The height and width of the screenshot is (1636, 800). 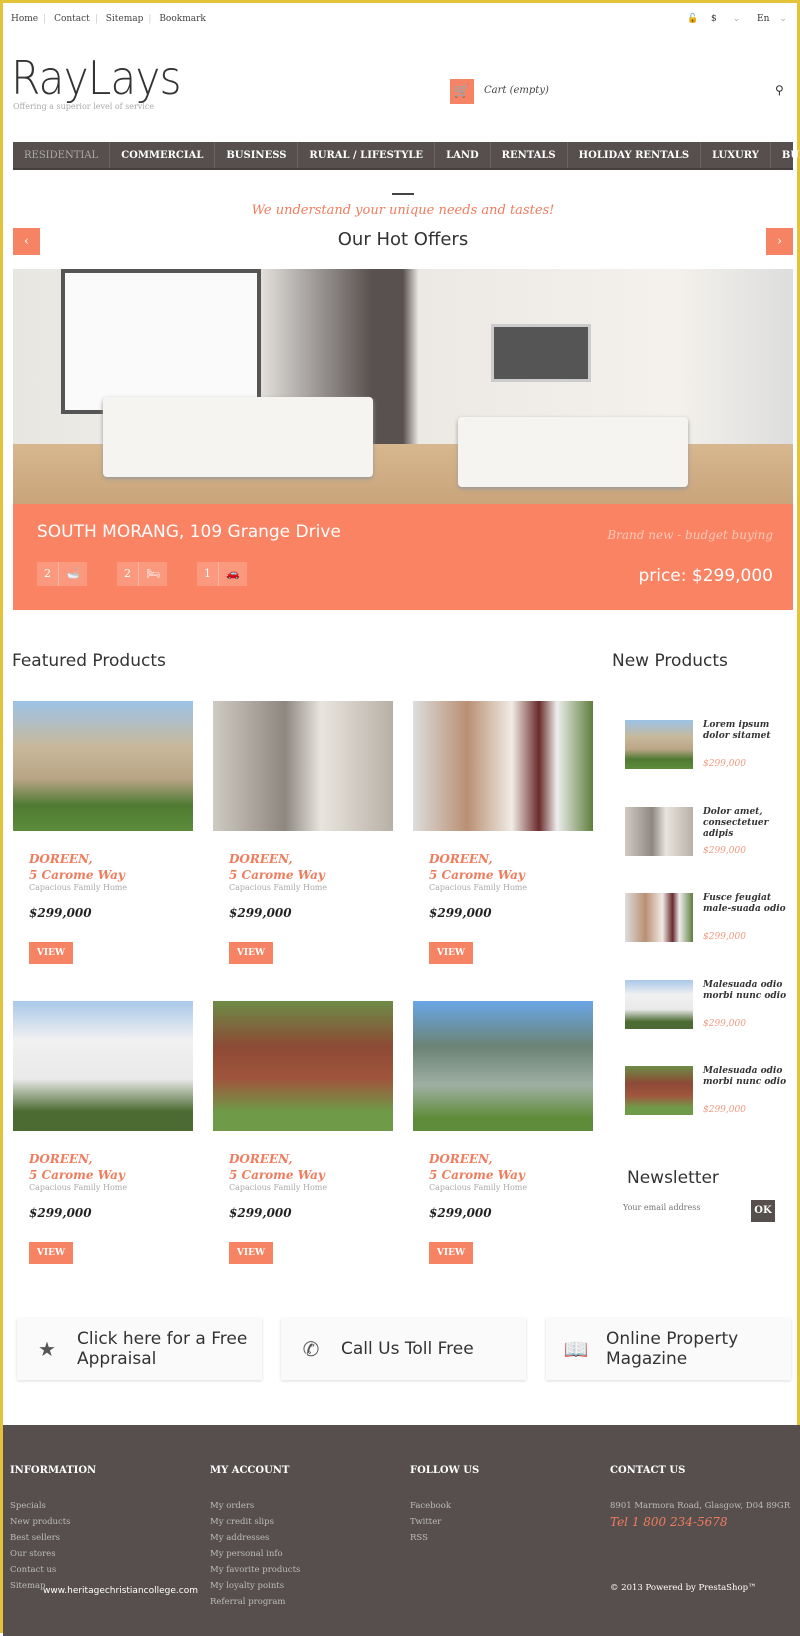 I want to click on newsletter-email-input, so click(x=683, y=1207).